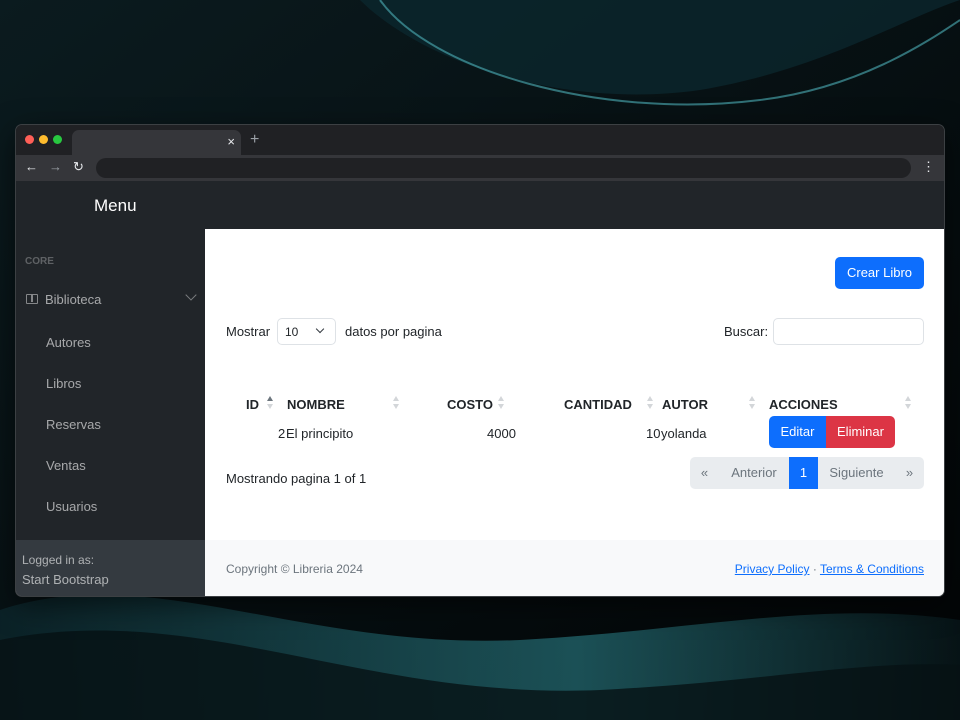  Describe the element at coordinates (848, 331) in the screenshot. I see `search-input` at that location.